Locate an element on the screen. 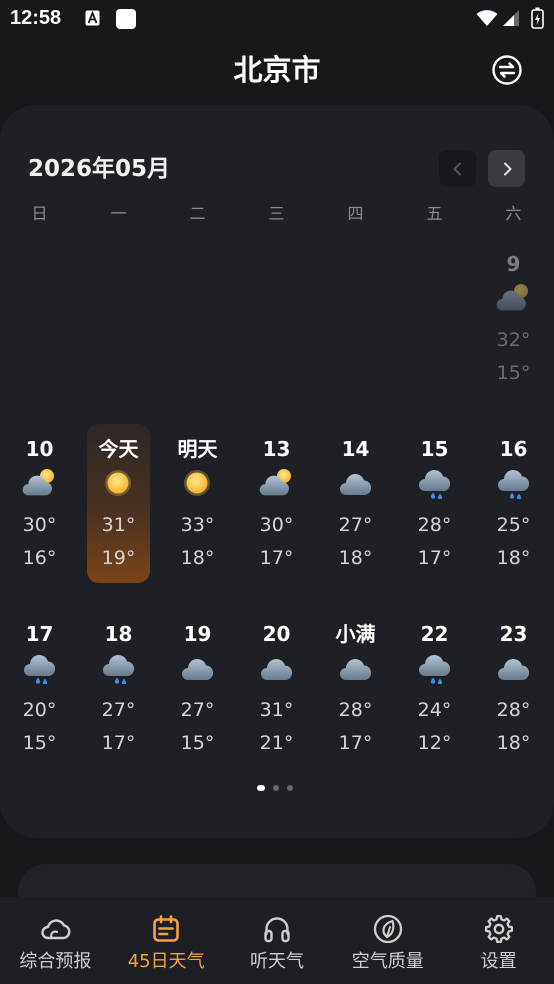 Image resolution: width=554 pixels, height=984 pixels. weekday-header: 日 一 二 三 四 五 六 is located at coordinates (276, 214).